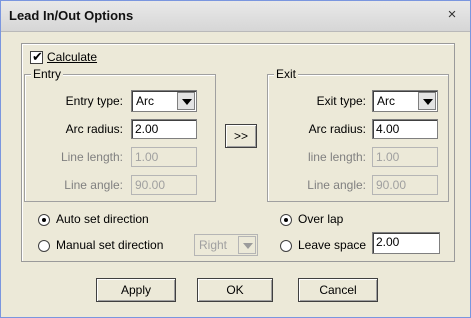 The height and width of the screenshot is (318, 471). Describe the element at coordinates (102, 219) in the screenshot. I see `auto-direction-label: Auto set direction` at that location.